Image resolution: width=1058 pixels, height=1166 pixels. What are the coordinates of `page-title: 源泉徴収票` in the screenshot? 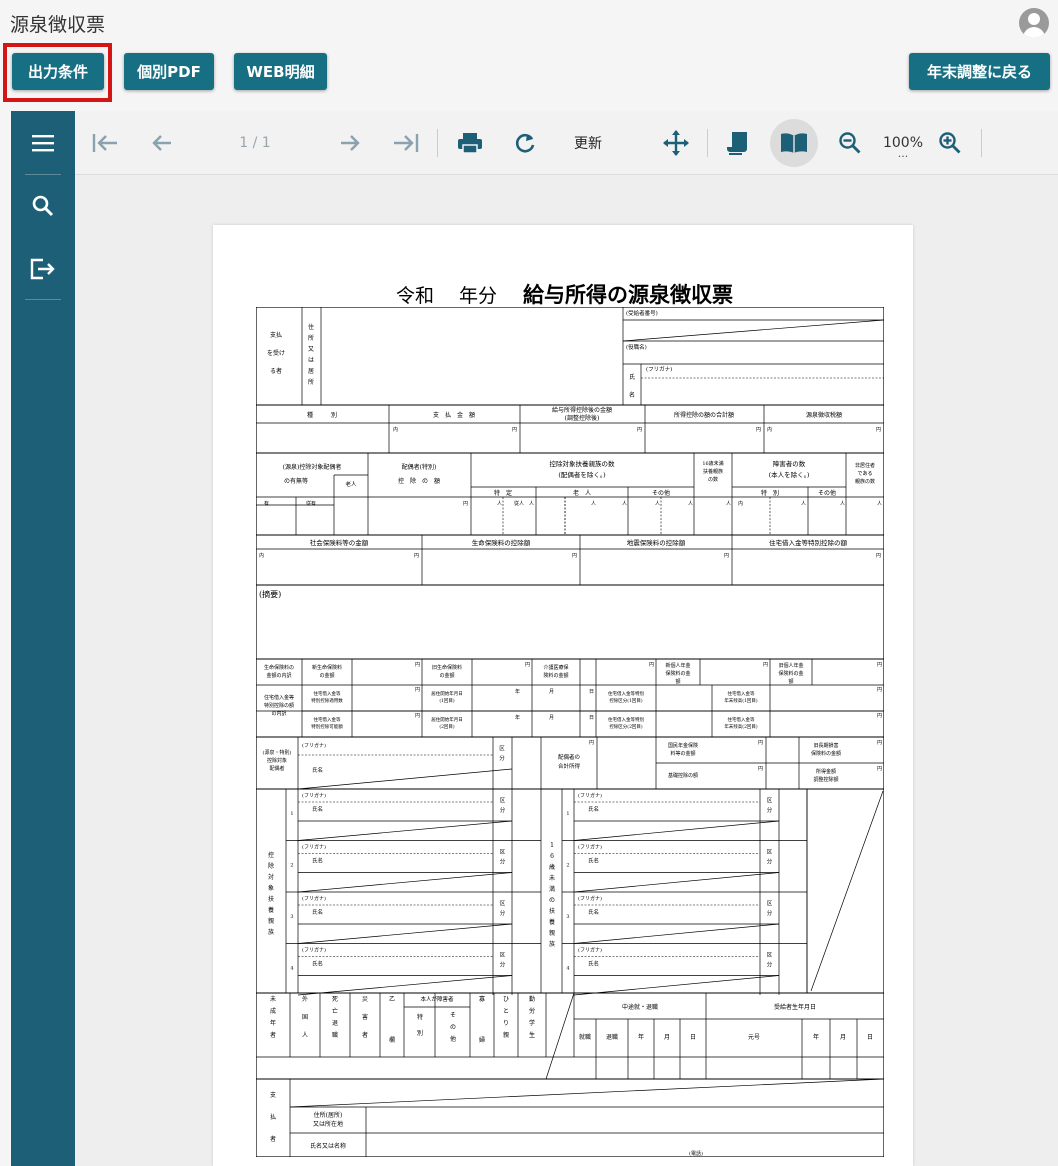 It's located at (58, 25).